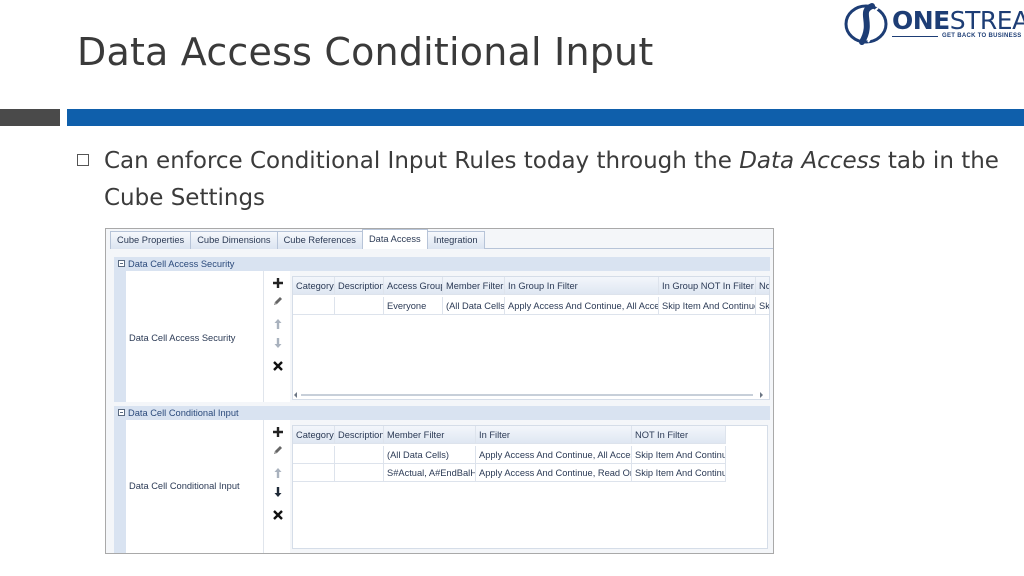  I want to click on logo-rule, so click(915, 36).